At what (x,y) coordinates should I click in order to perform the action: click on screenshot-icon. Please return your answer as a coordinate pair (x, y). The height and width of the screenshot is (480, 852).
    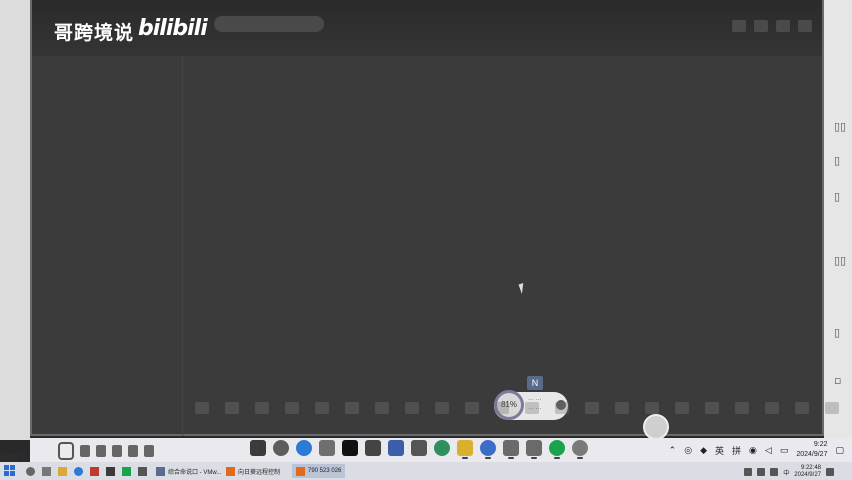
    Looking at the image, I should click on (133, 451).